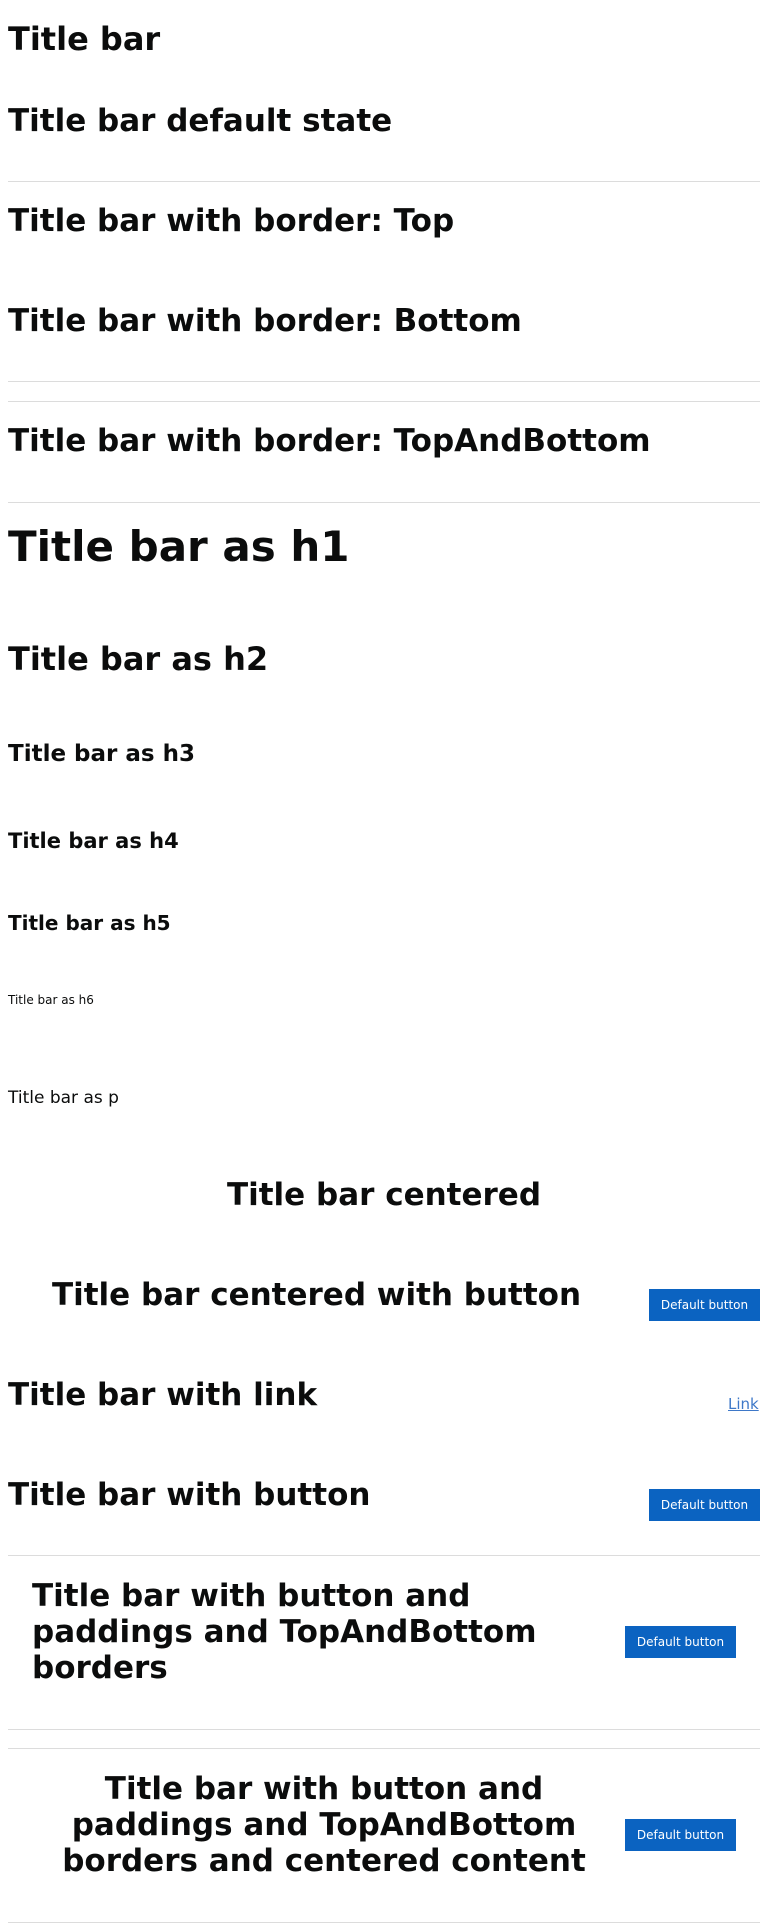 Image resolution: width=768 pixels, height=1931 pixels. I want to click on title-default-state: Title bar default state, so click(200, 121).